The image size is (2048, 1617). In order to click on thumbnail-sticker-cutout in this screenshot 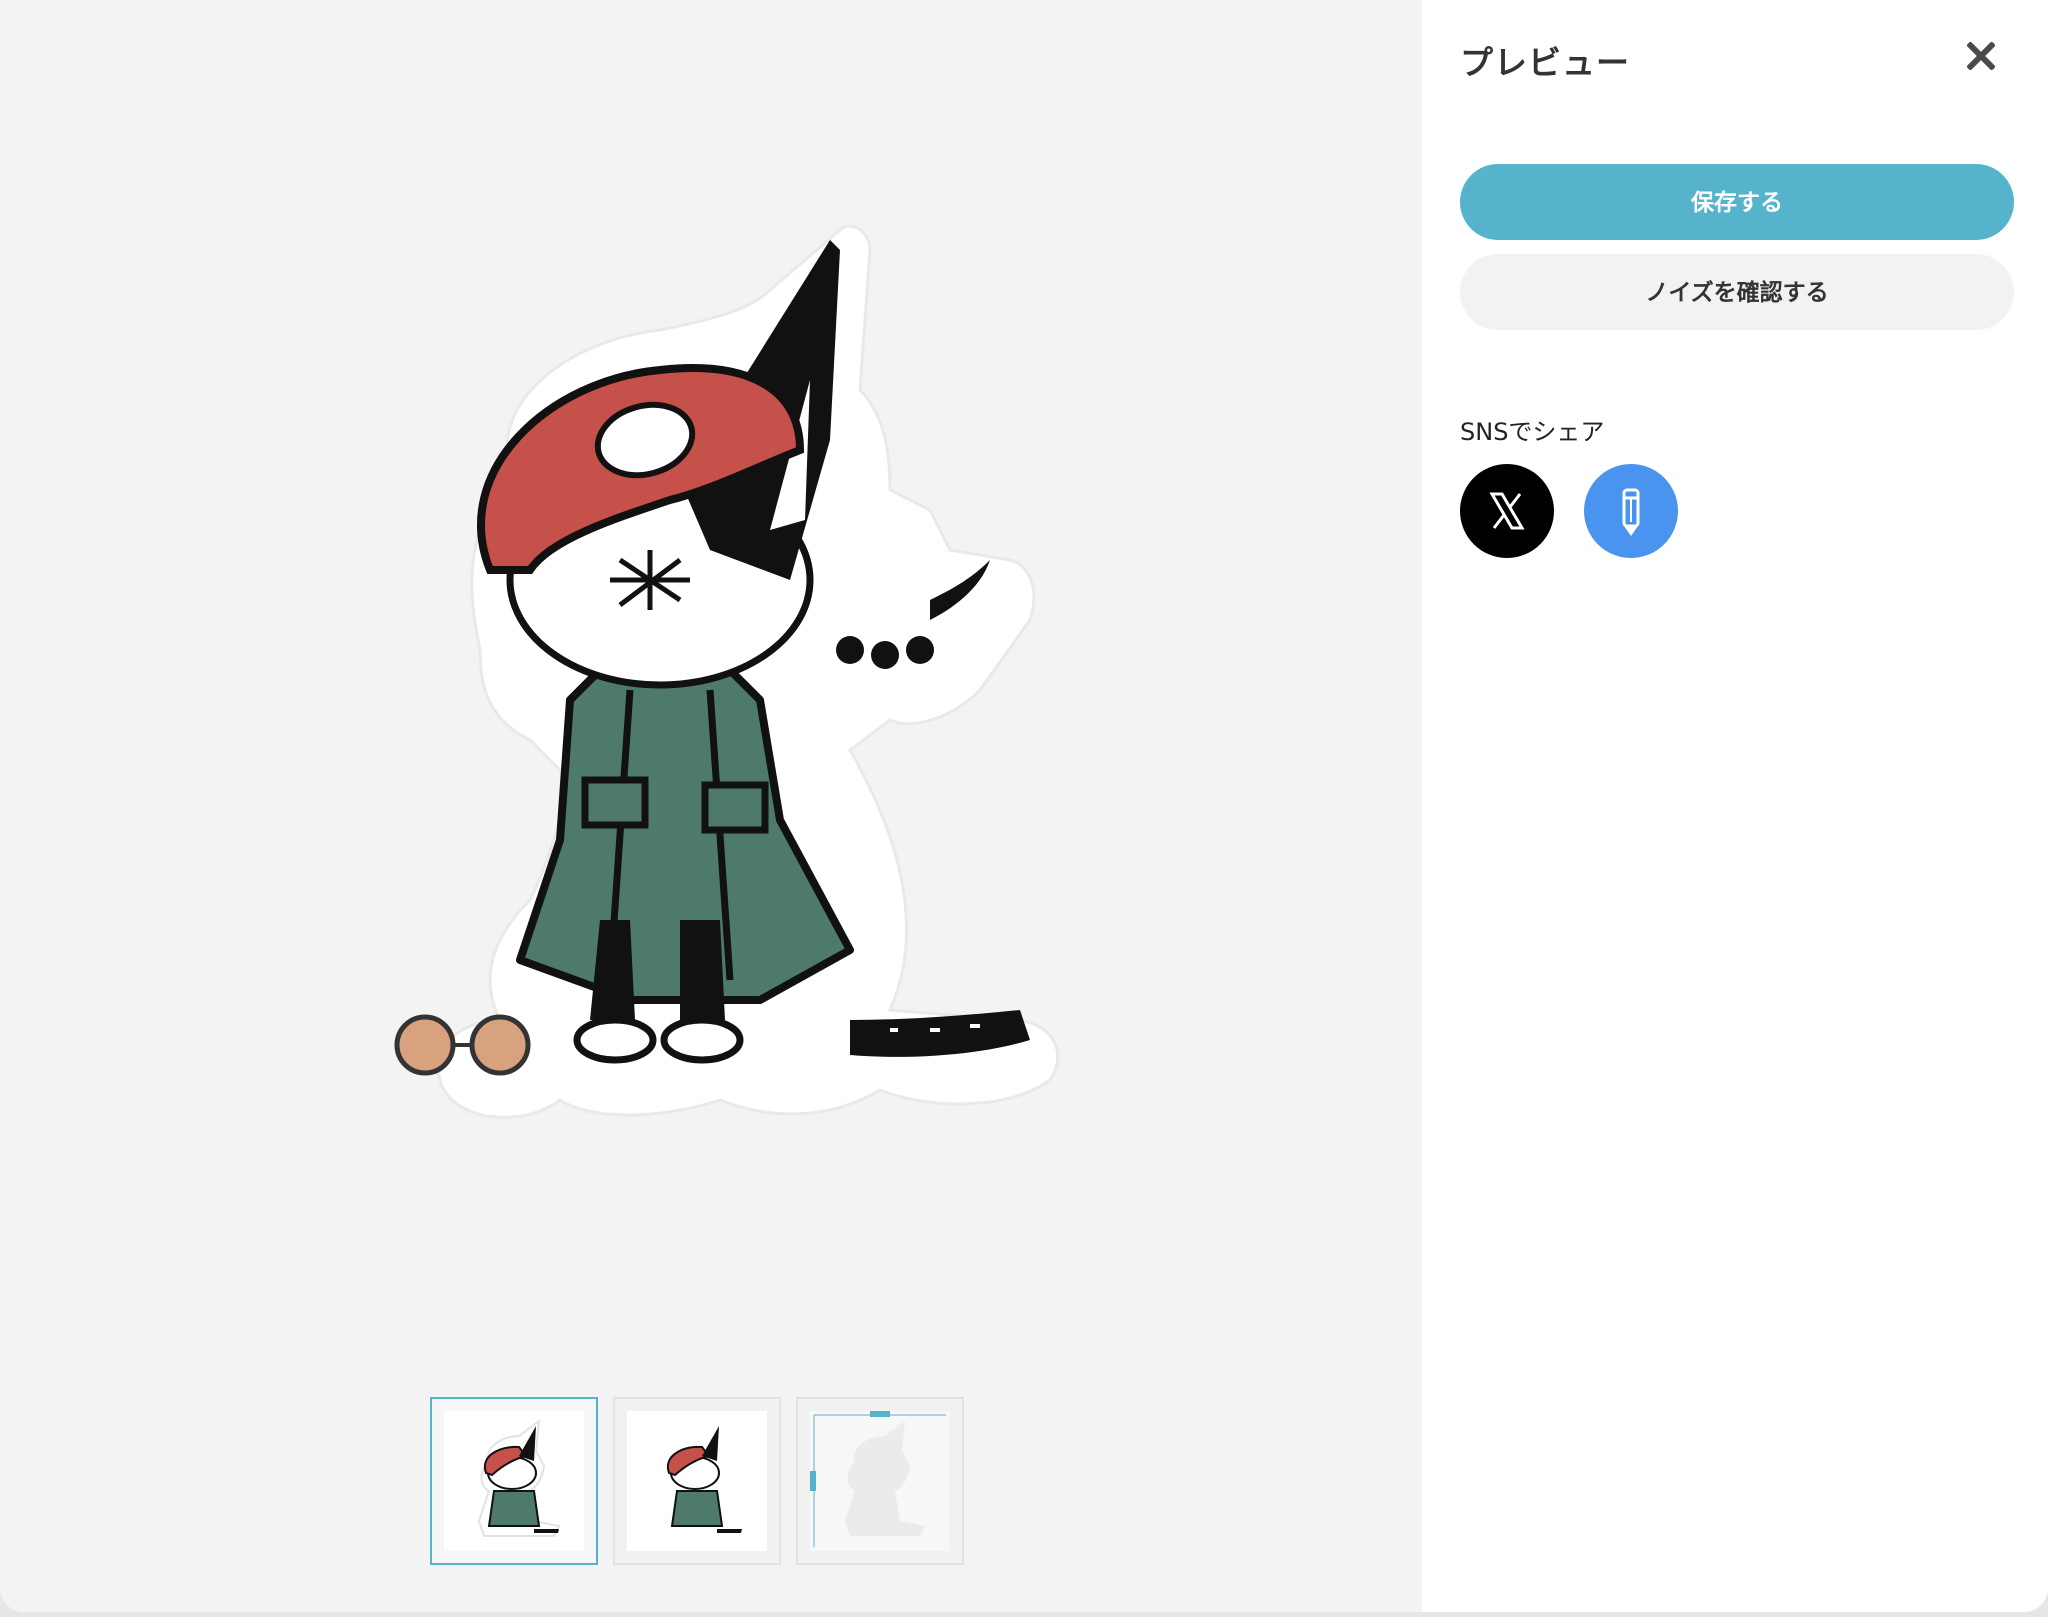, I will do `click(514, 1481)`.